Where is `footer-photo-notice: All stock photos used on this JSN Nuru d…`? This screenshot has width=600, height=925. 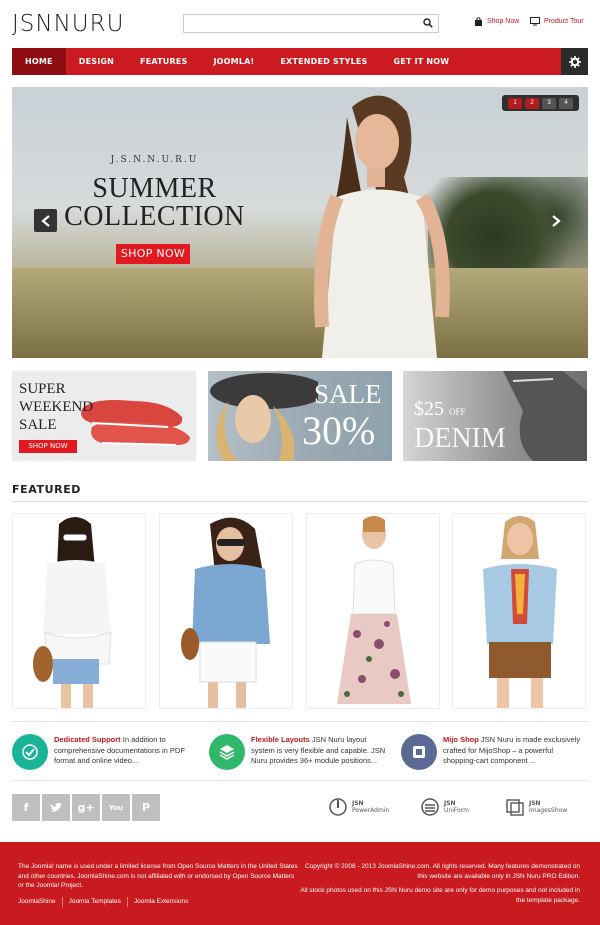 footer-photo-notice: All stock photos used on this JSN Nuru d… is located at coordinates (440, 895).